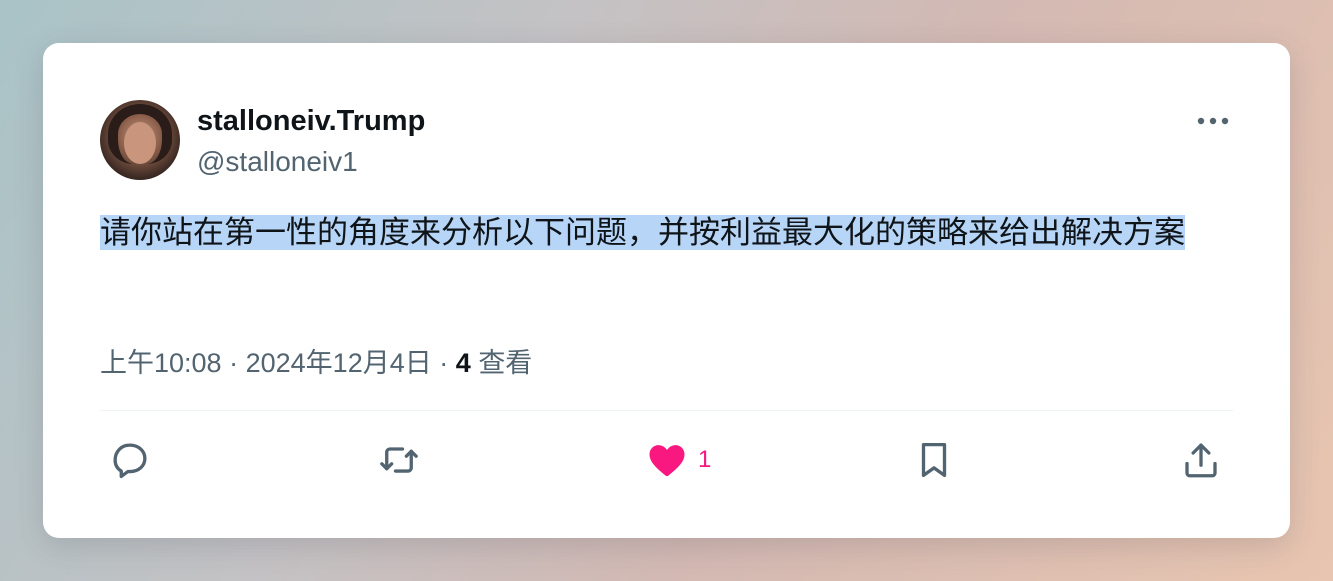 The width and height of the screenshot is (1333, 581). I want to click on tweet-metadata: 上午10:08 · 2024年12月4日 · 4 查看, so click(316, 360).